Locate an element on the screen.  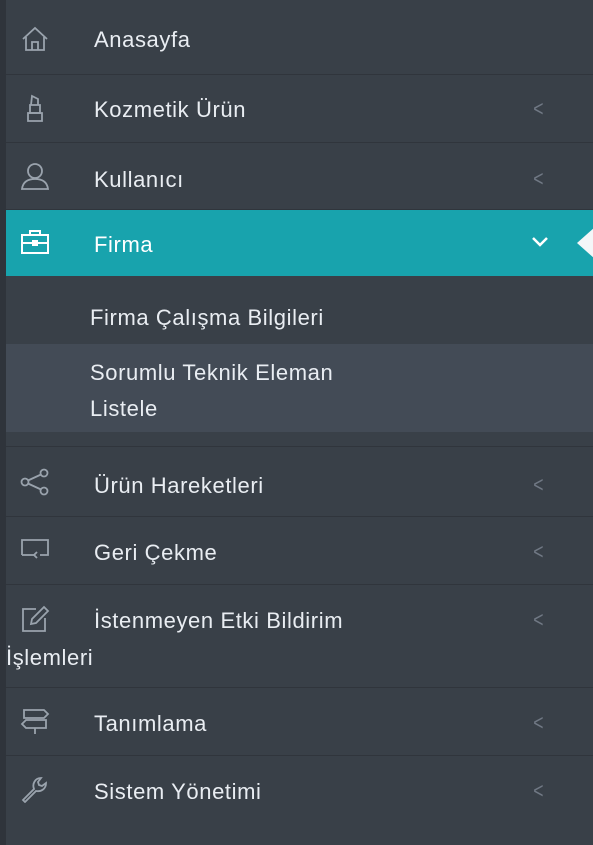
menu-item-label: İstenmeyen Etki Bildirim is located at coordinates (219, 620).